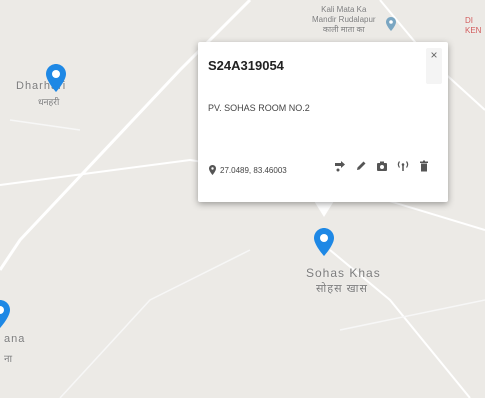 The width and height of the screenshot is (493, 405). I want to click on location-marker-icon, so click(212, 170).